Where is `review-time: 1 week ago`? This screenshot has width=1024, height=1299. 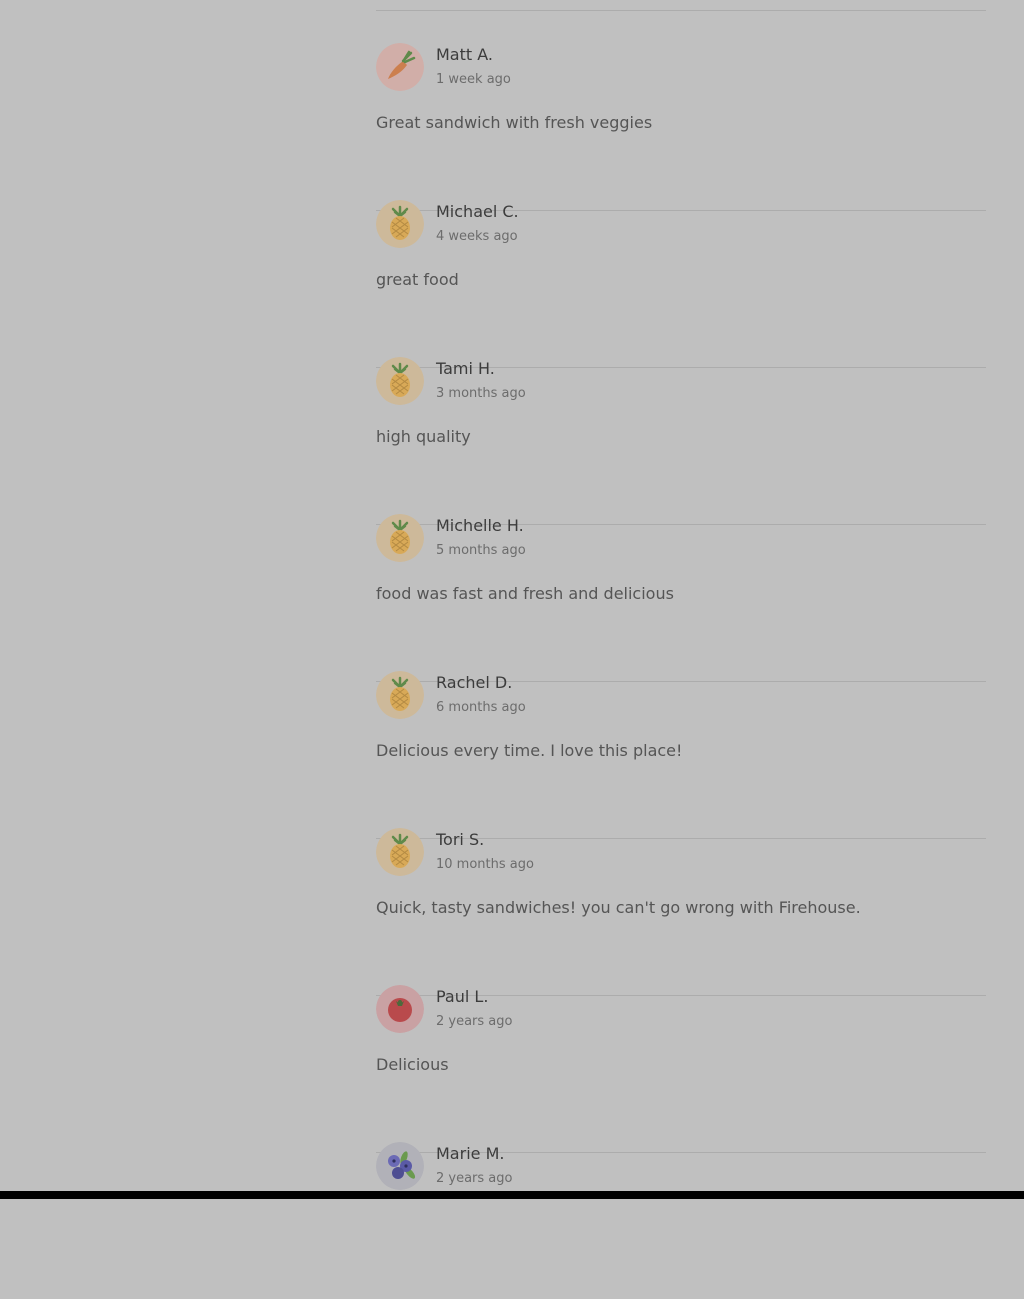
review-time: 1 week ago is located at coordinates (473, 79).